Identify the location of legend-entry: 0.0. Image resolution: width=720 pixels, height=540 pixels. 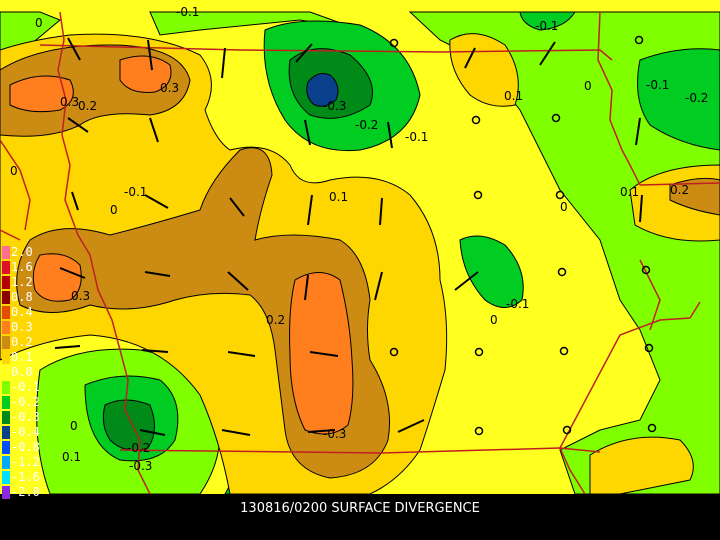
(30, 372).